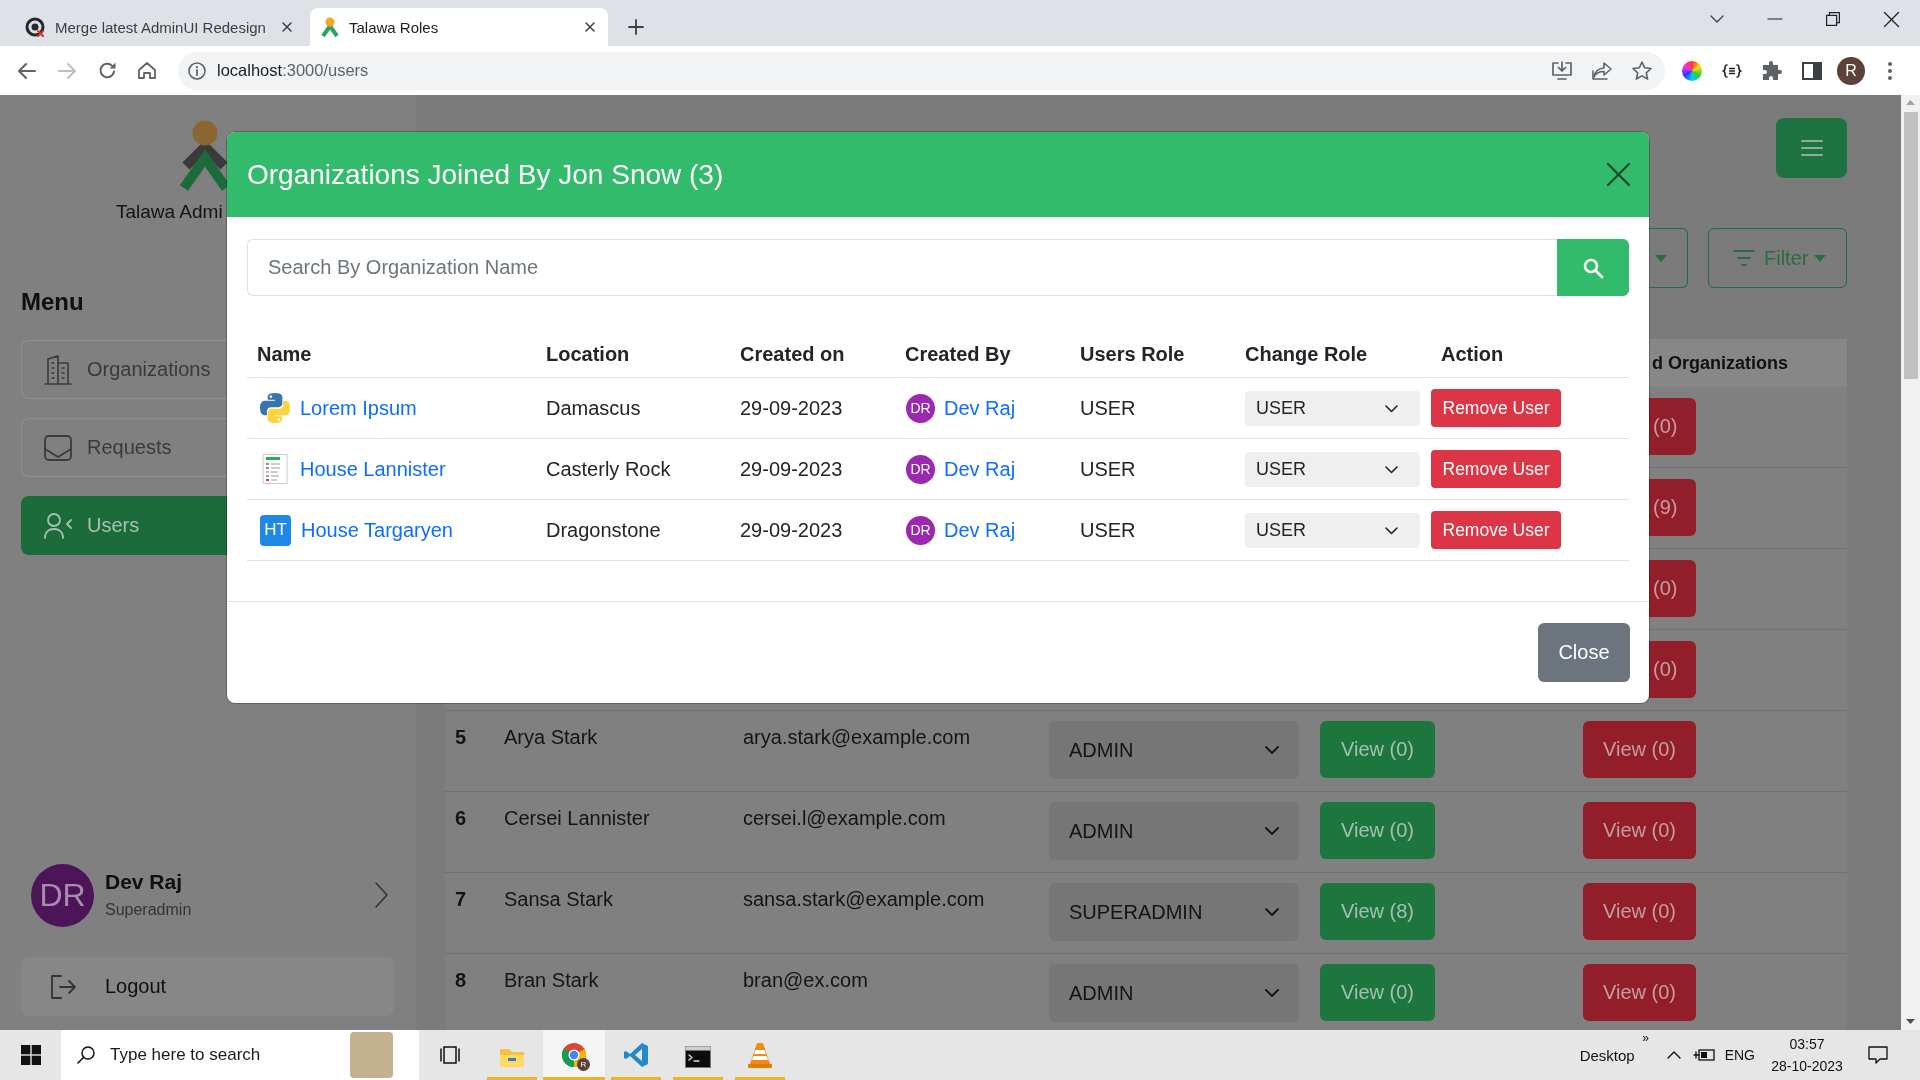 This screenshot has height=1080, width=1920. I want to click on role-select: SUPERADMIN, so click(1174, 912).